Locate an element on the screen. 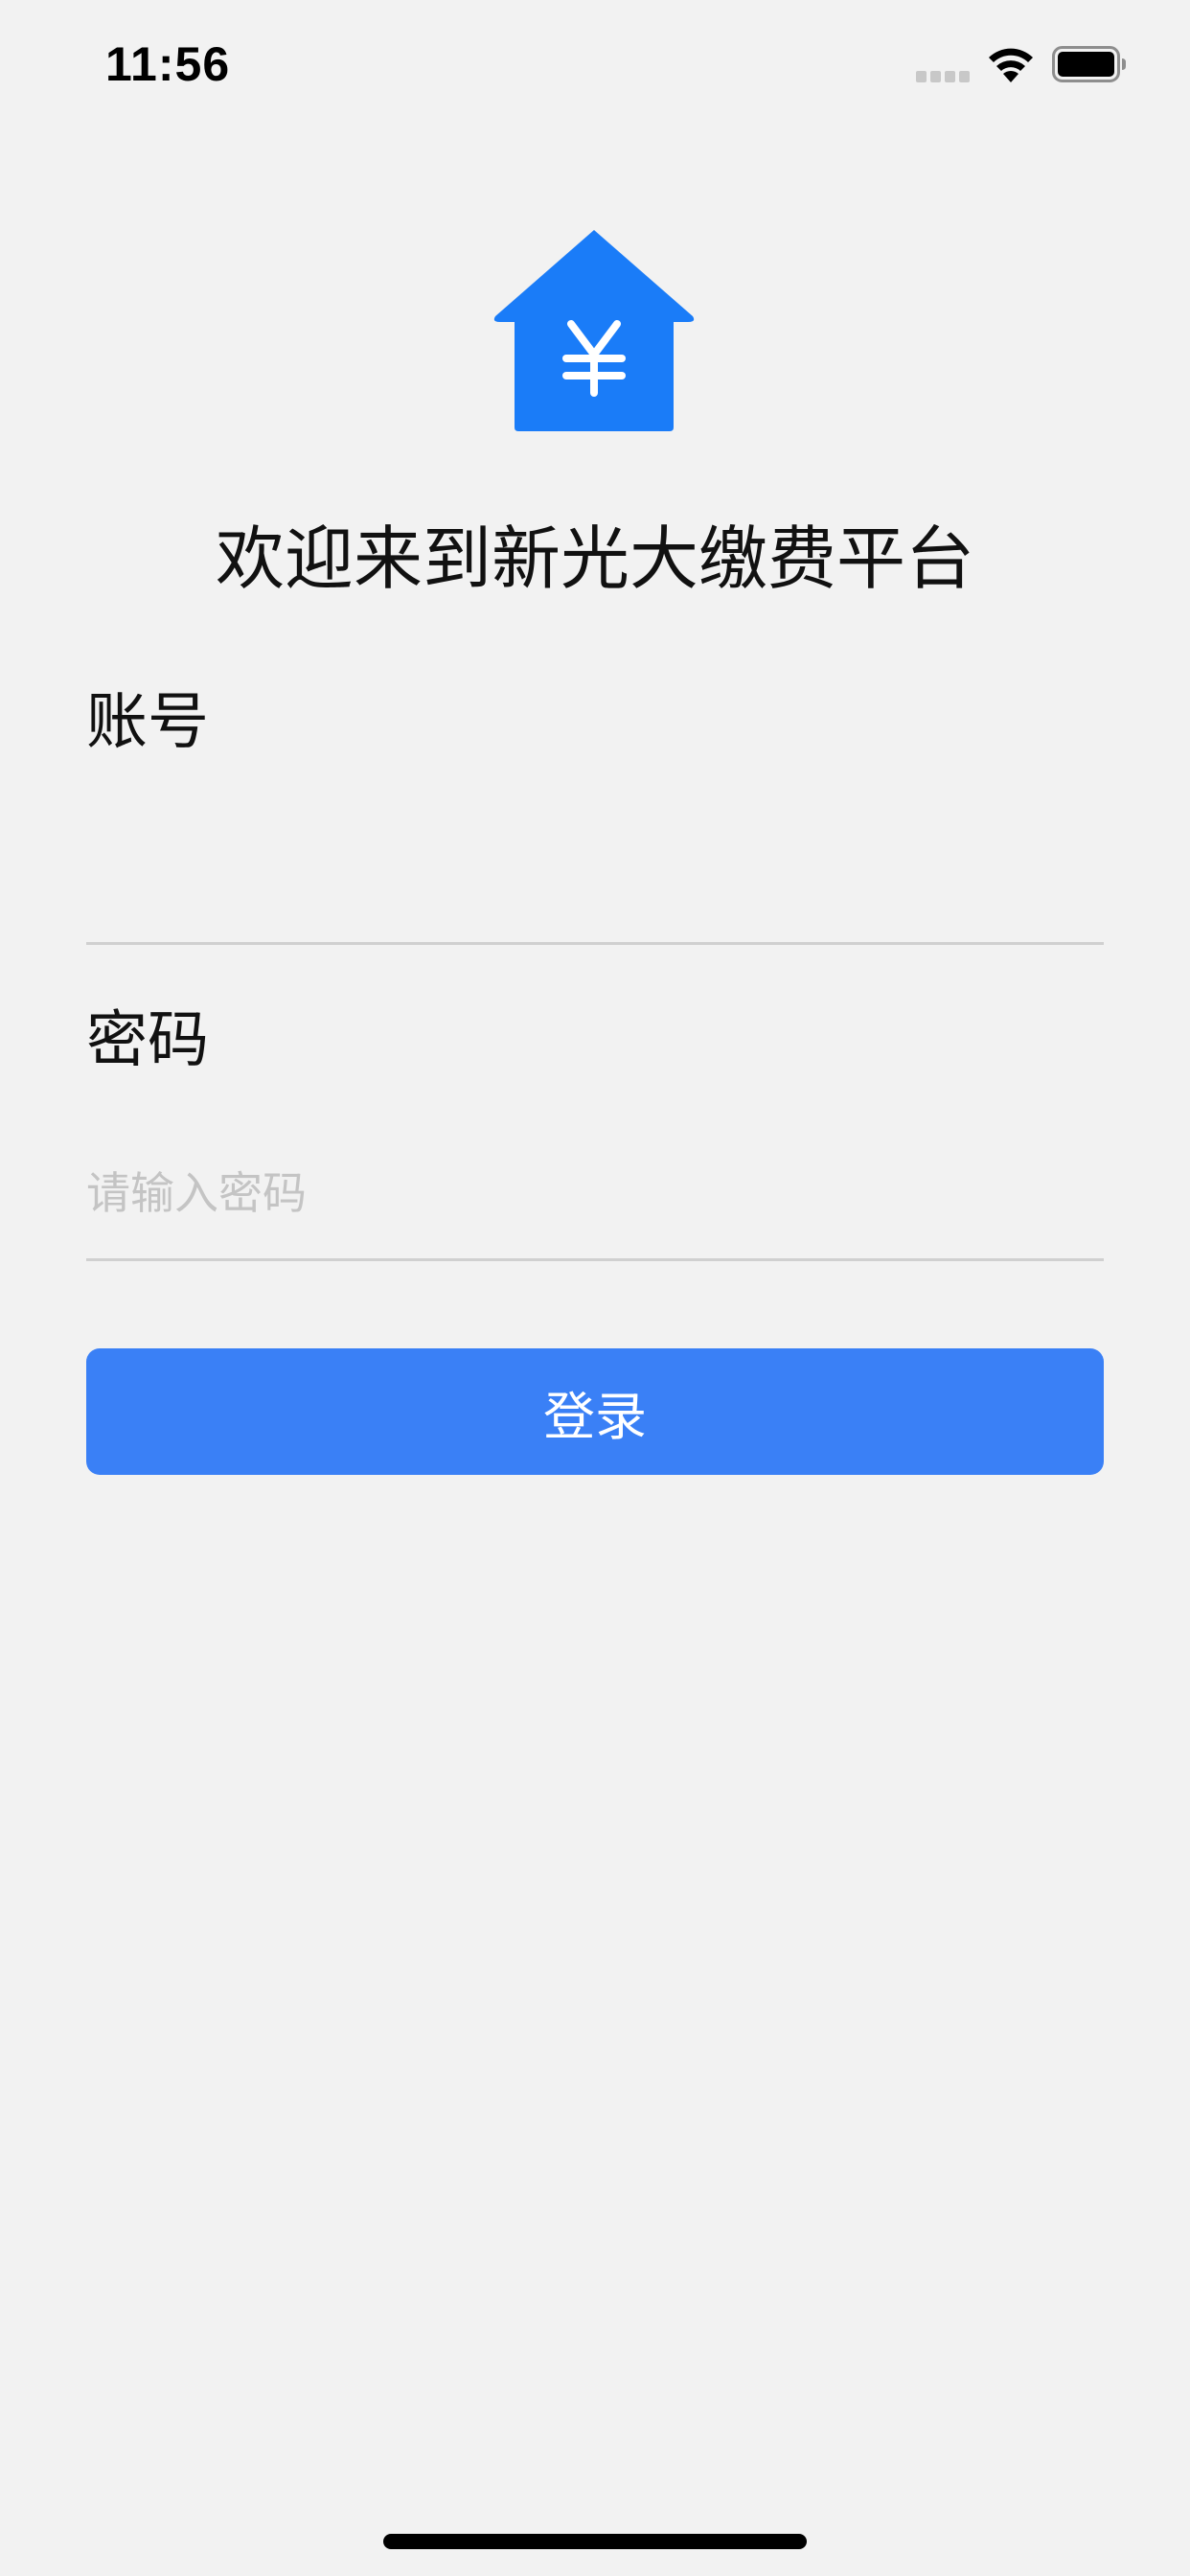 The width and height of the screenshot is (1190, 2576). cellular-signal-icon is located at coordinates (943, 76).